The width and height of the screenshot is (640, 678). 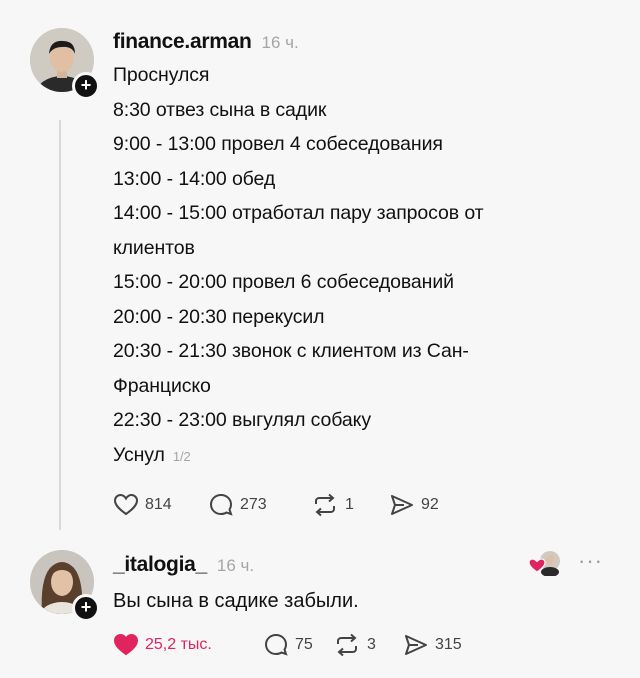 What do you see at coordinates (161, 75) in the screenshot?
I see `post-line: Проснулся` at bounding box center [161, 75].